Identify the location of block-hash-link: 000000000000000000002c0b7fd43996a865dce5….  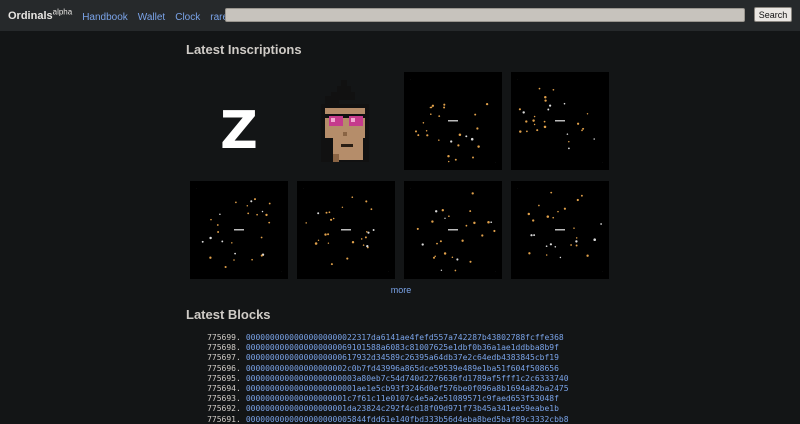
(402, 368).